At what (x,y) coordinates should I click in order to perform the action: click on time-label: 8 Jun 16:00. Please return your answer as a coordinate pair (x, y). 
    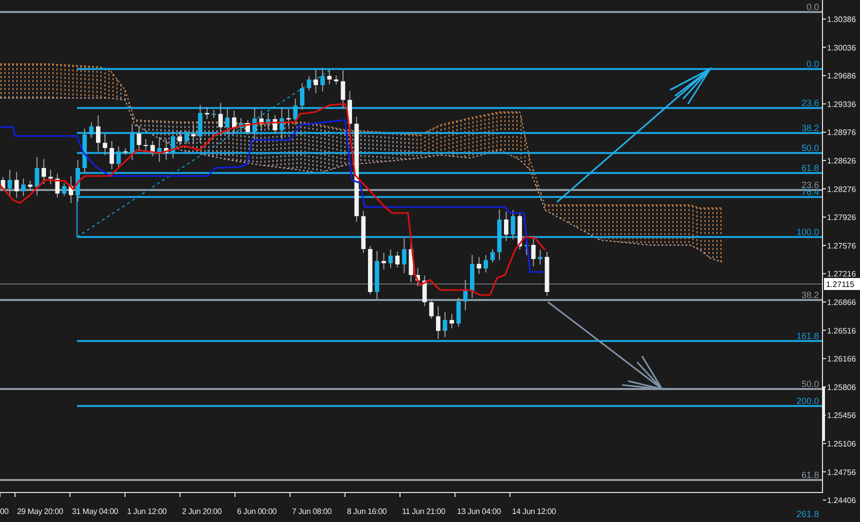
    Looking at the image, I should click on (367, 511).